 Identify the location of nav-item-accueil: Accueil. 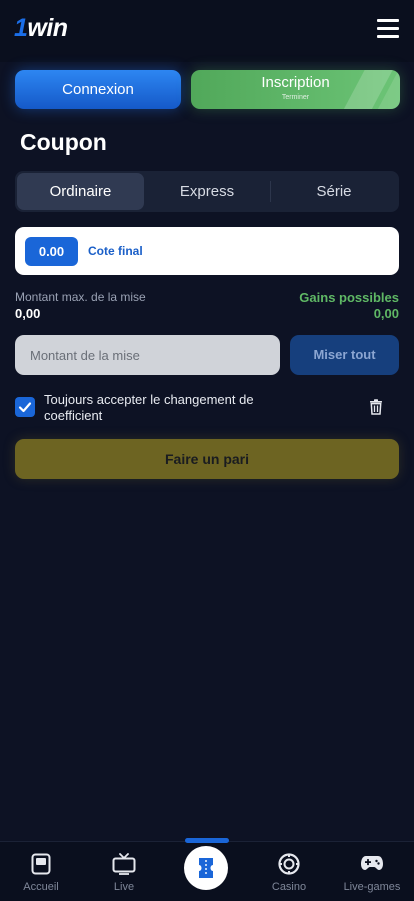
(41, 871).